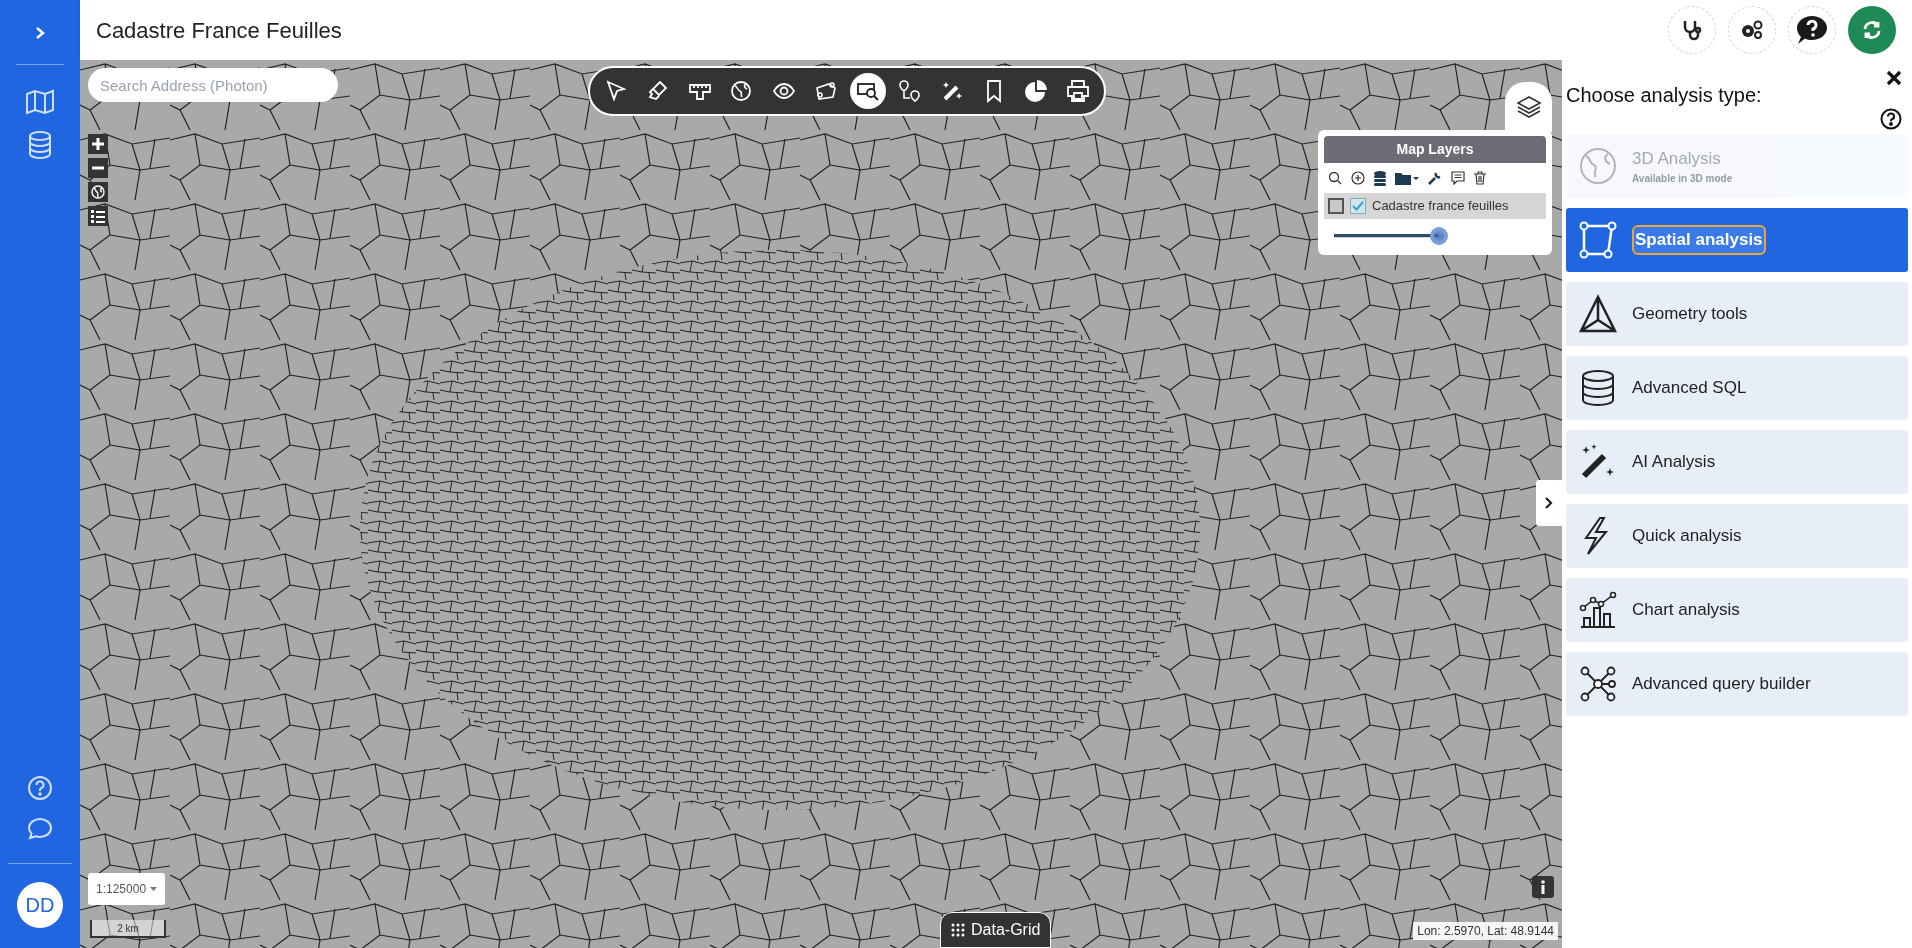  What do you see at coordinates (1598, 684) in the screenshot?
I see `network-icon` at bounding box center [1598, 684].